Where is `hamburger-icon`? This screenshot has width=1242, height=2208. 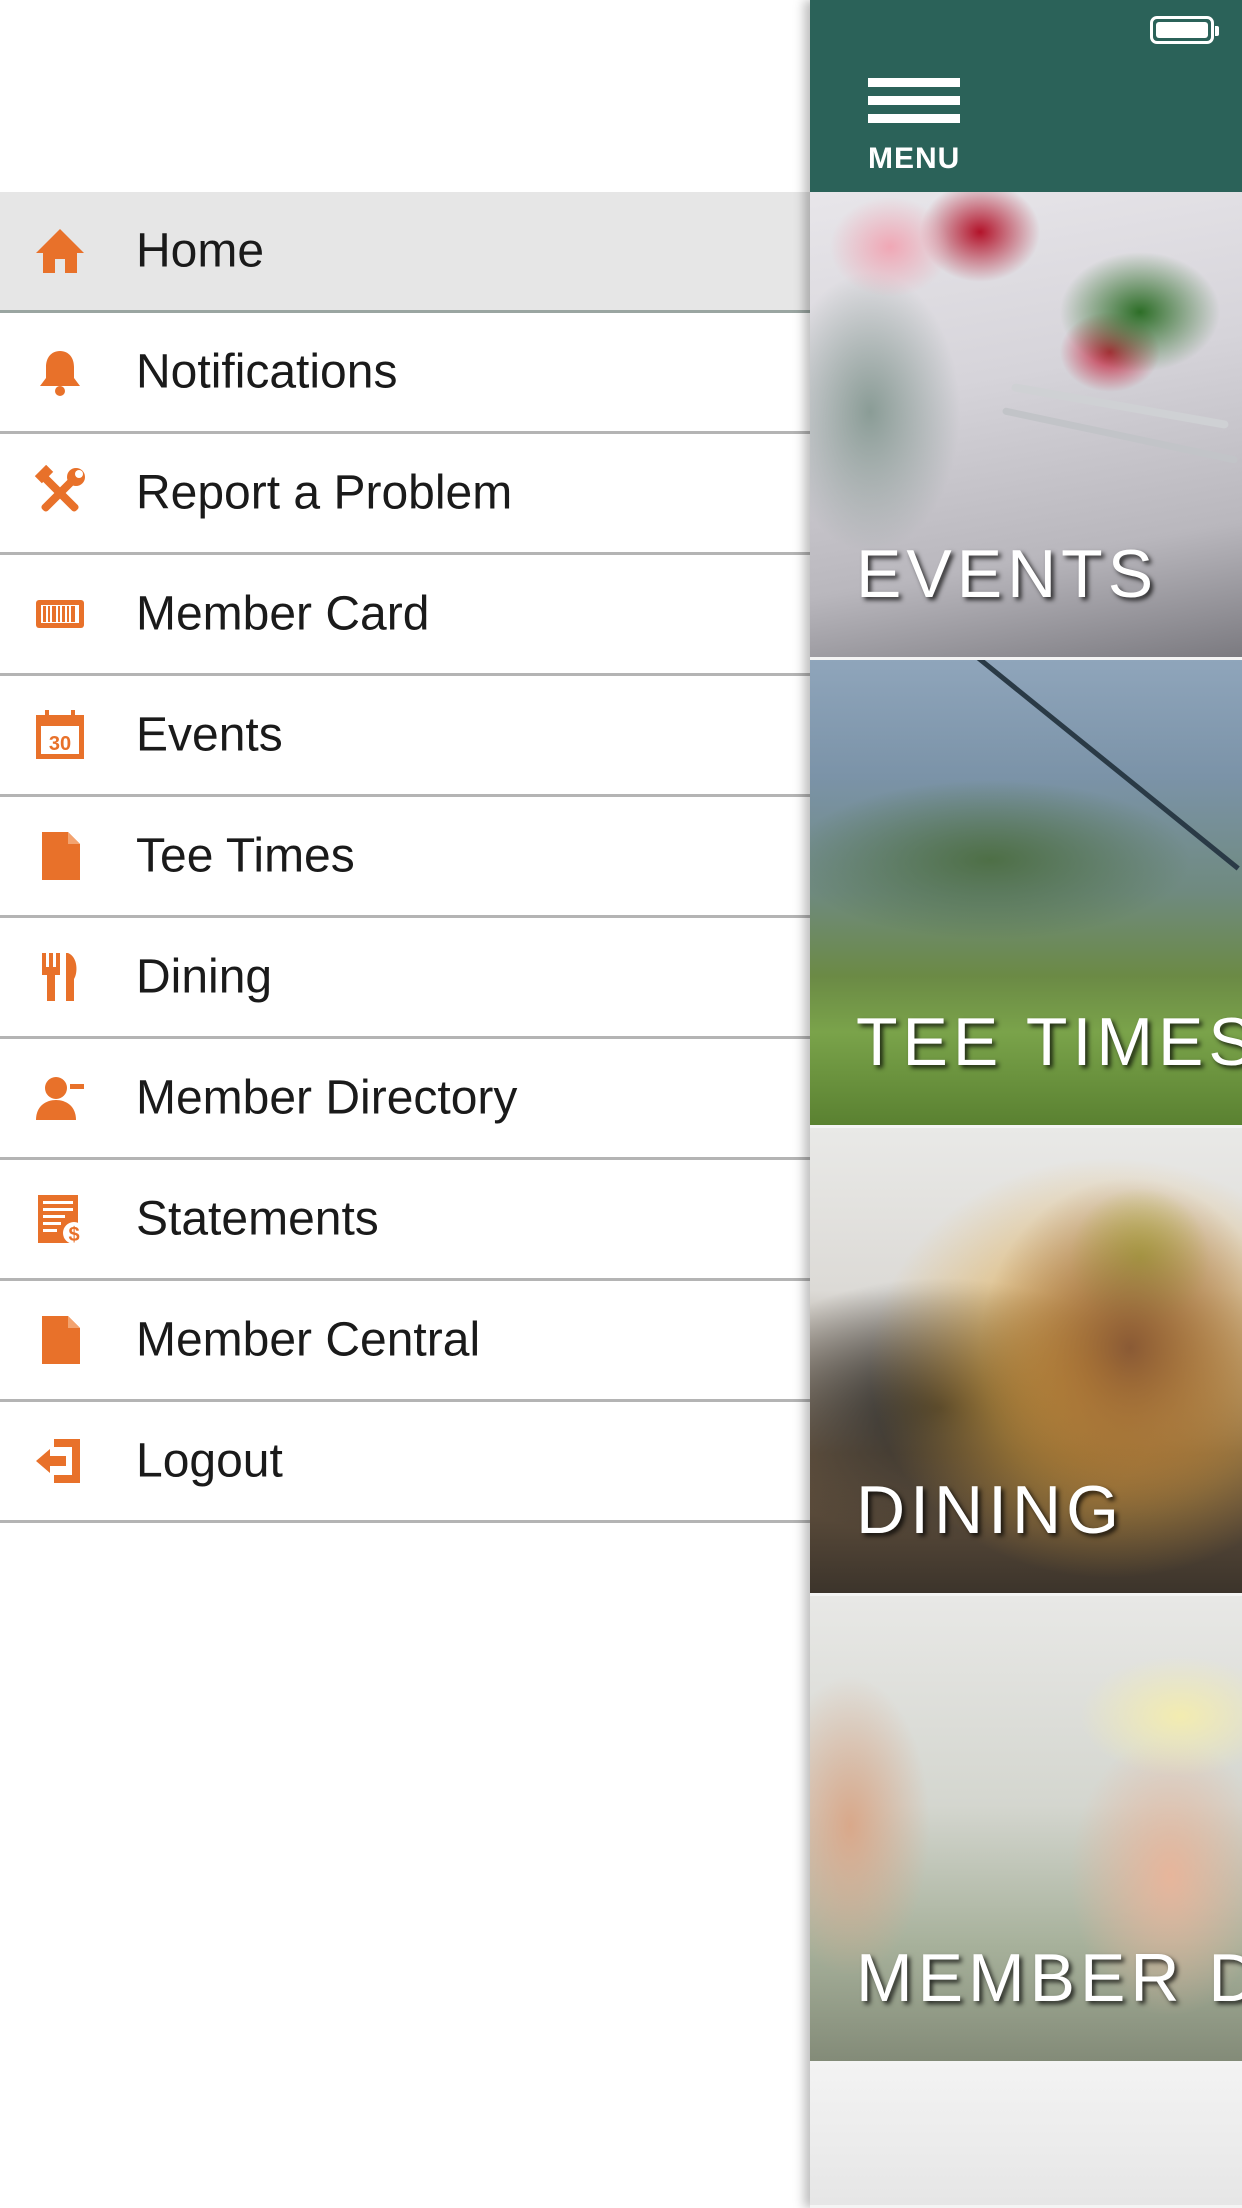
hamburger-icon is located at coordinates (916, 100).